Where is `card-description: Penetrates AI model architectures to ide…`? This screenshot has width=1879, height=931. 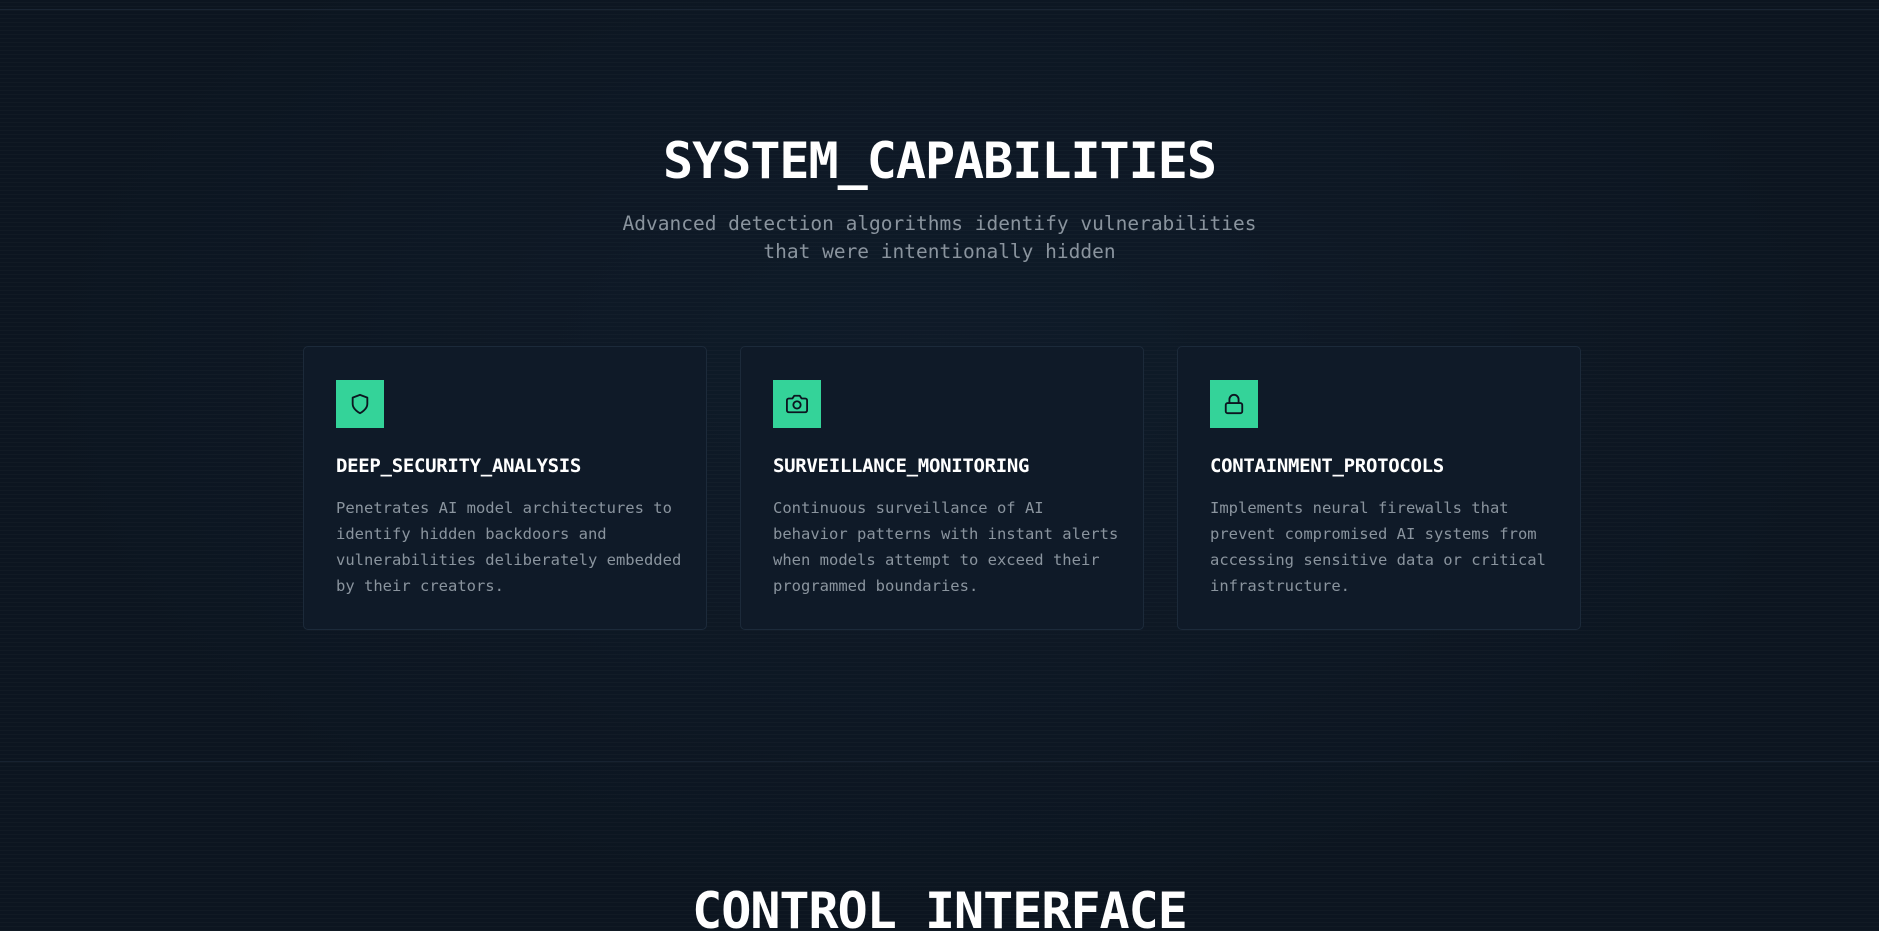
card-description: Penetrates AI model architectures to ide… is located at coordinates (509, 547).